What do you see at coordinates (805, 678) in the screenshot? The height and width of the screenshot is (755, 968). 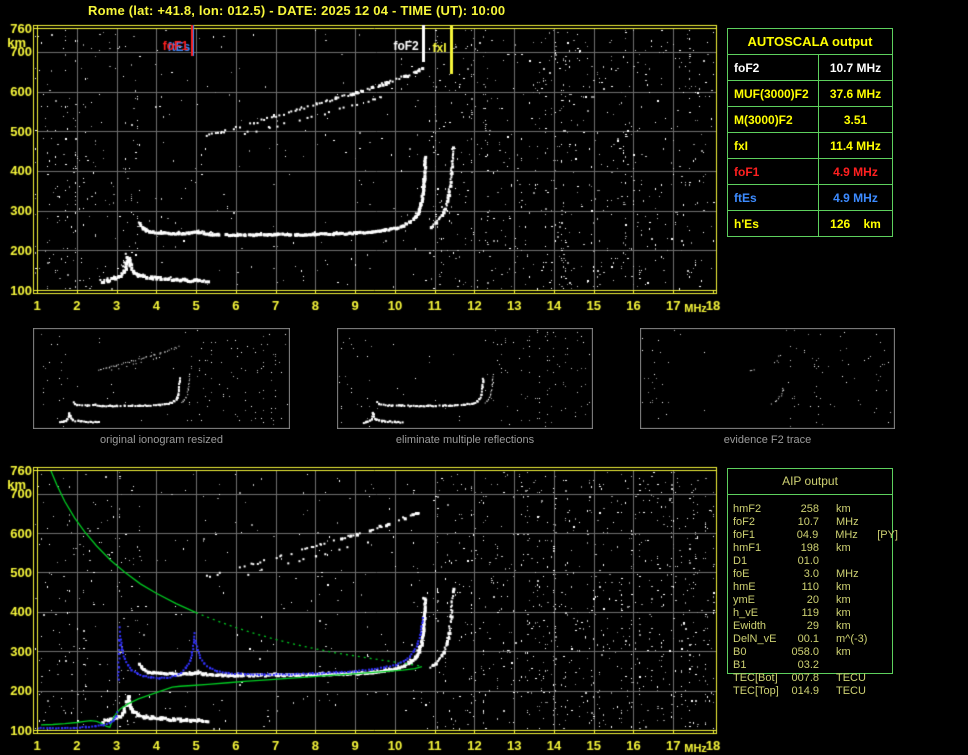 I see `aip-value: 007.8` at bounding box center [805, 678].